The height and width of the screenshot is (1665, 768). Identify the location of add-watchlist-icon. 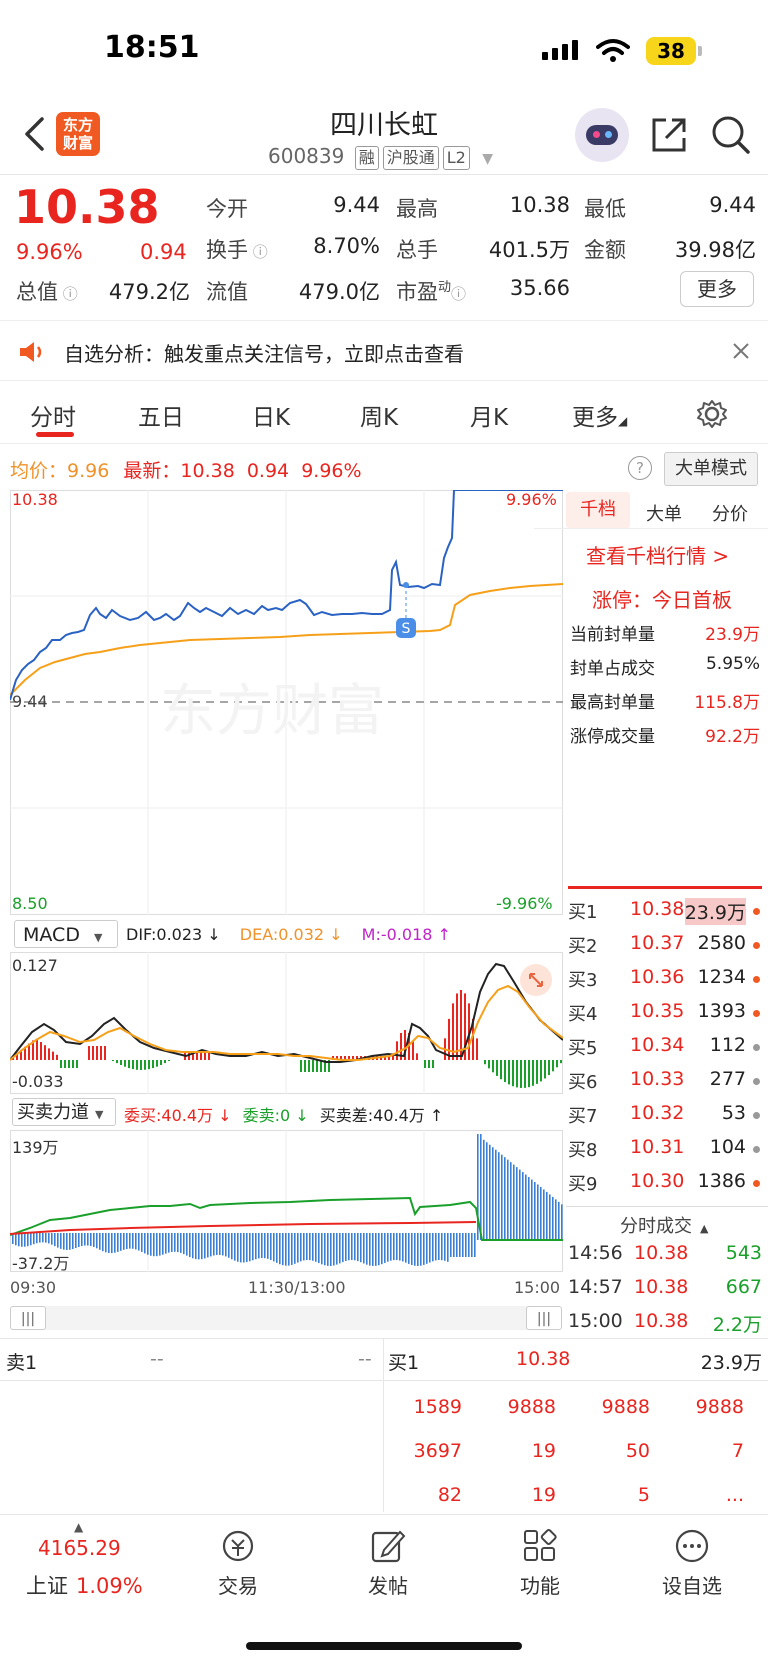
(692, 1546).